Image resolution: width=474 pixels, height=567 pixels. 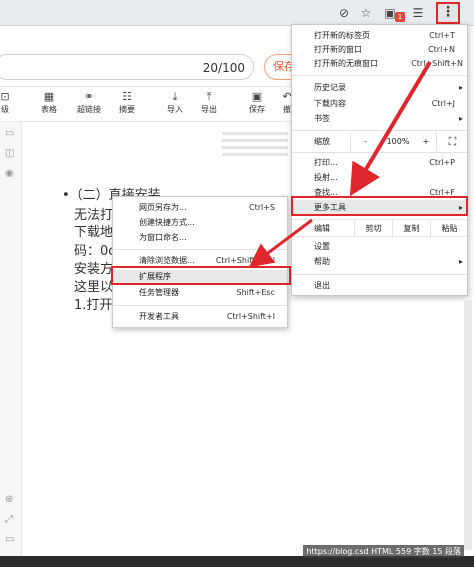 I want to click on menu-item-incognito: 打开新的无痕窗口 Ctrl+Shift+N, so click(x=379, y=64).